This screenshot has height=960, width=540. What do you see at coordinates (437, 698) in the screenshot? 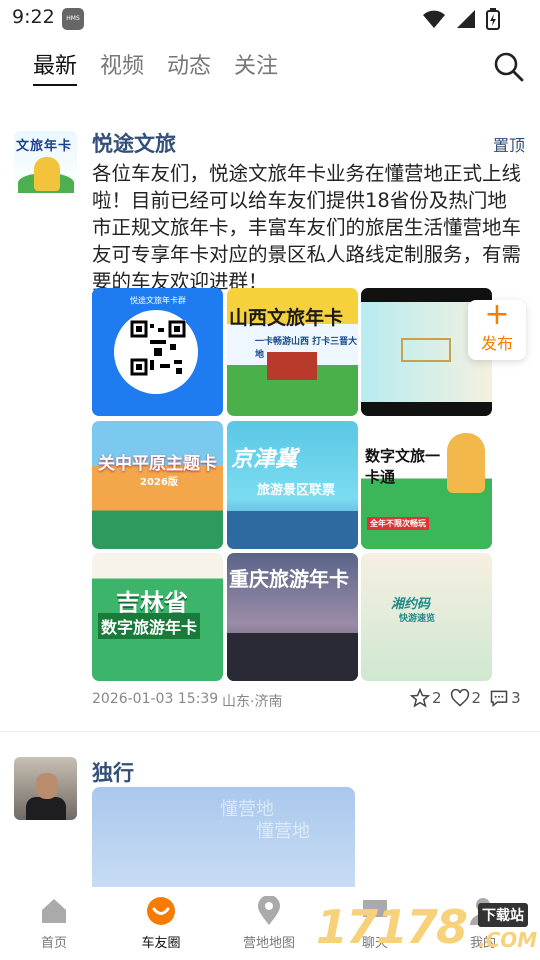
I see `star-count: 2` at bounding box center [437, 698].